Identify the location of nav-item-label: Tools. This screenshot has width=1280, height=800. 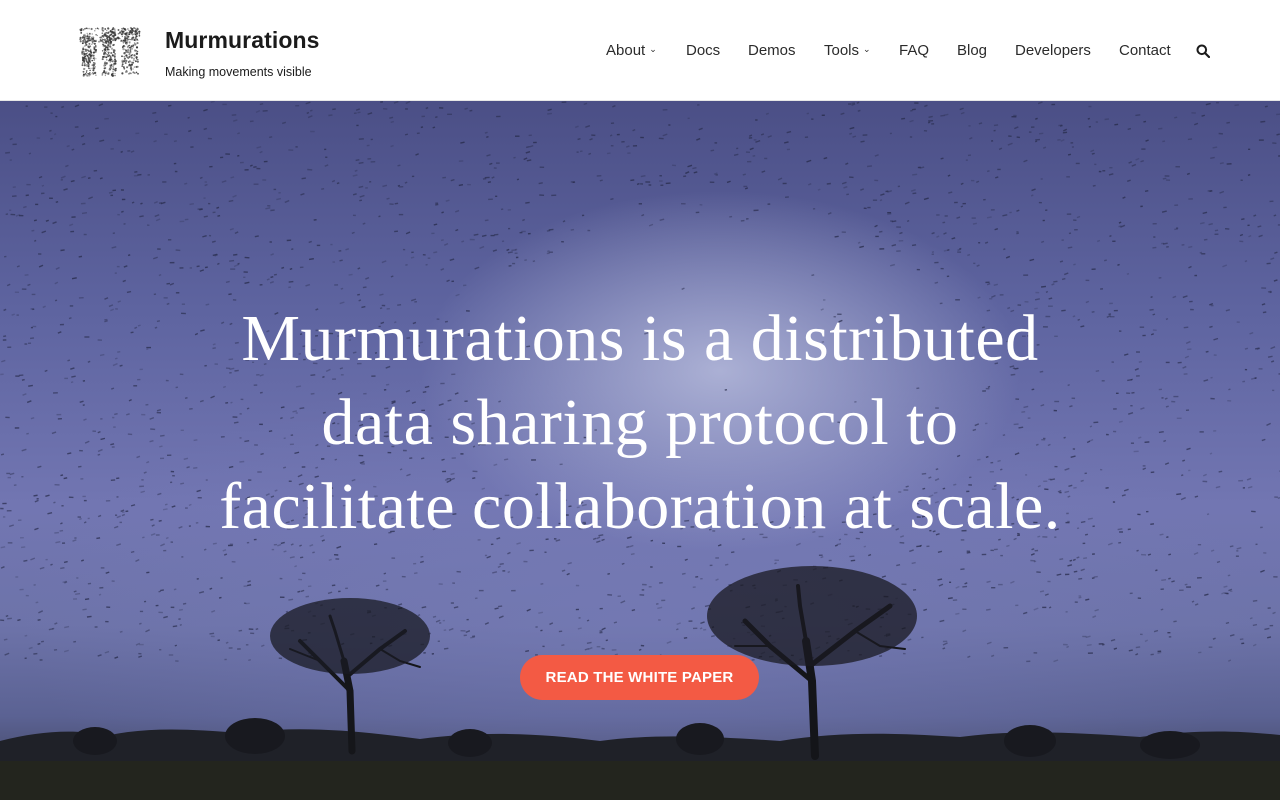
(842, 50).